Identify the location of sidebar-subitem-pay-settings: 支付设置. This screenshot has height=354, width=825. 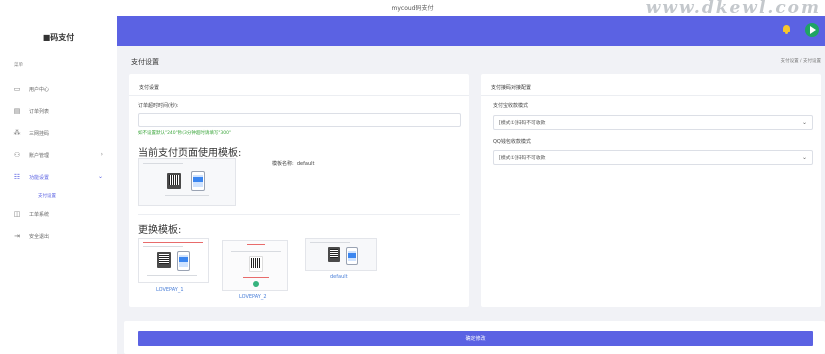
(58, 195).